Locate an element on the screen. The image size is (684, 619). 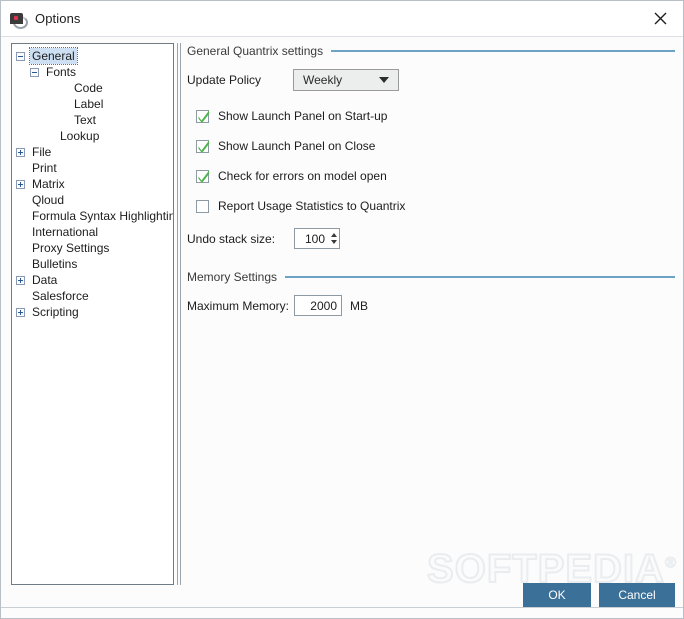
tree-item-label: International is located at coordinates (65, 232).